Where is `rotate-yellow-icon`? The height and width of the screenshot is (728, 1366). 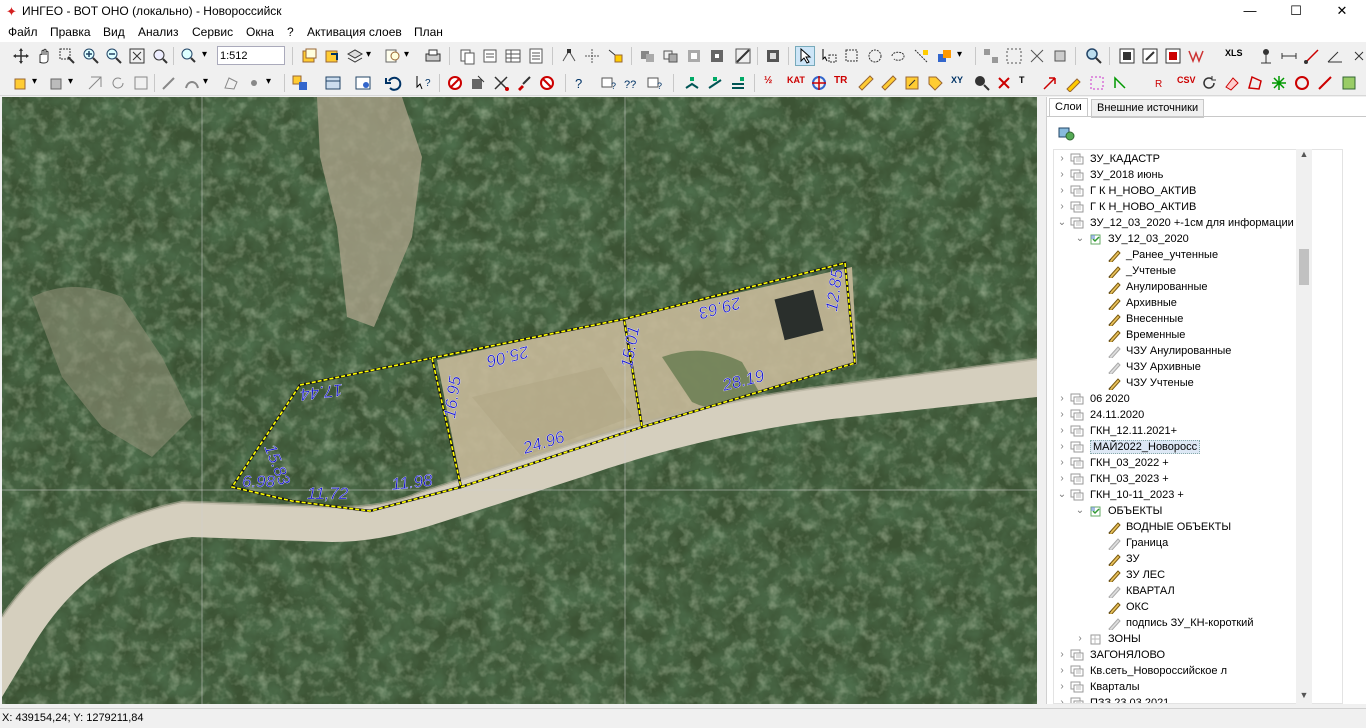 rotate-yellow-icon is located at coordinates (615, 56).